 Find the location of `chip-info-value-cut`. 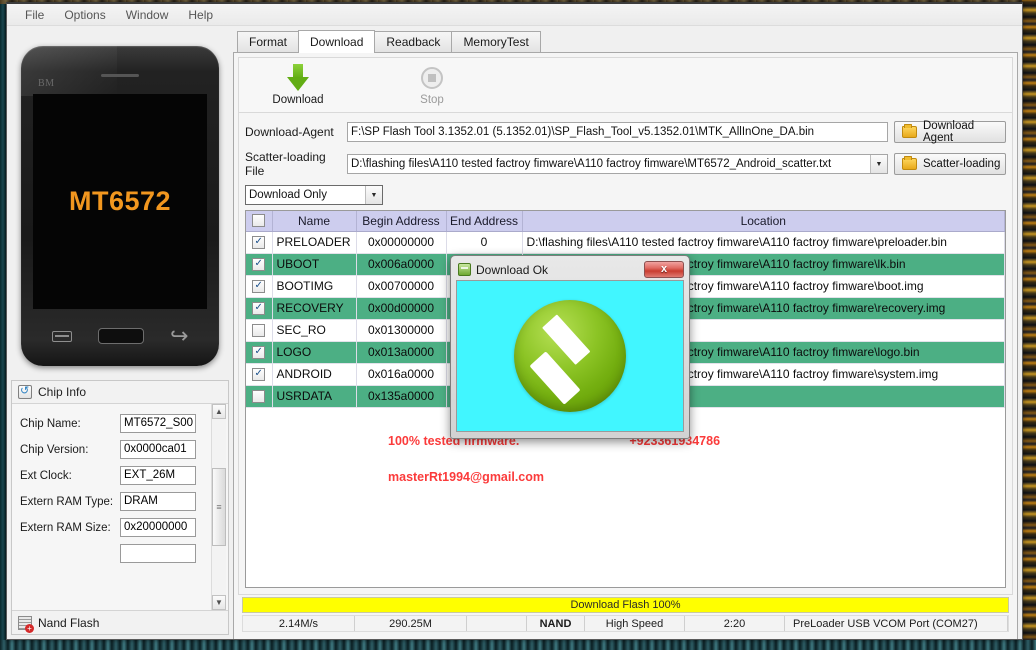

chip-info-value-cut is located at coordinates (158, 553).